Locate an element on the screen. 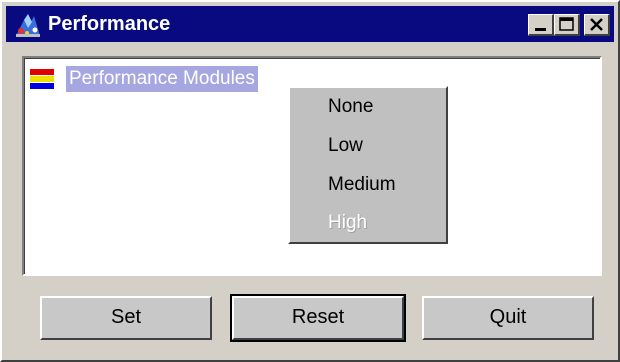 The image size is (620, 362). context-menu: None Low Medium High is located at coordinates (368, 165).